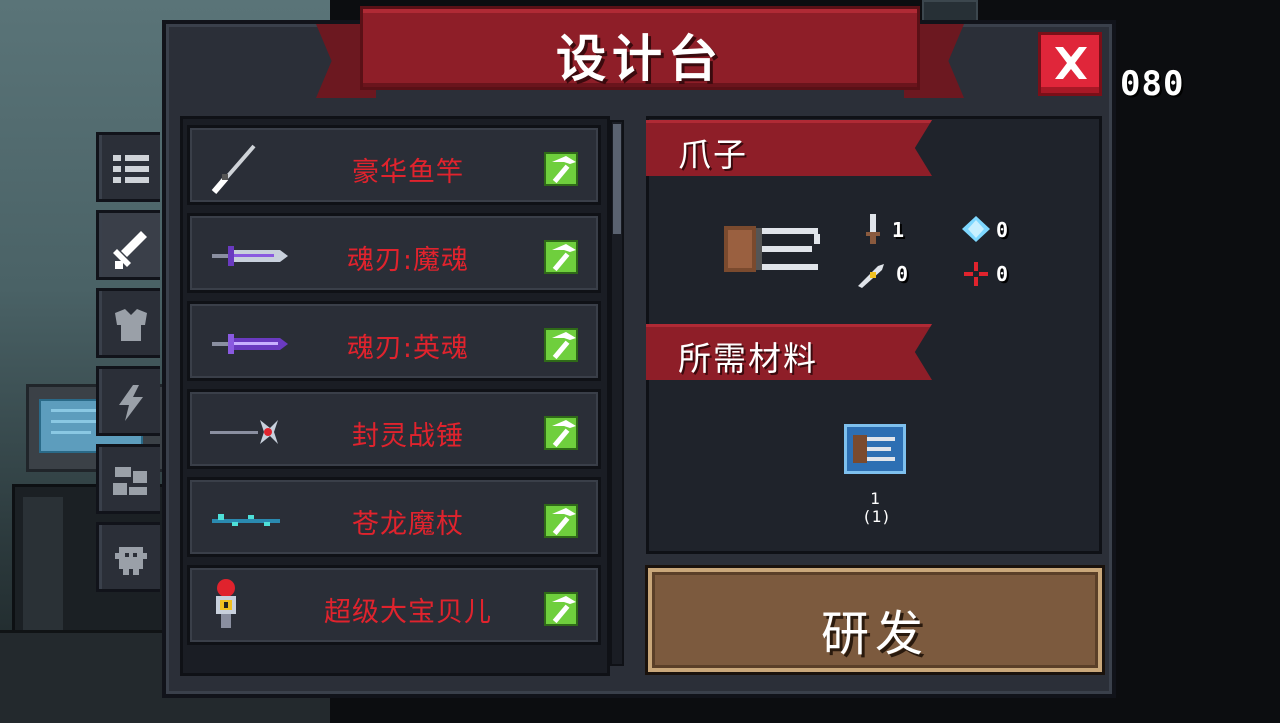  I want to click on tab-materials, so click(128, 479).